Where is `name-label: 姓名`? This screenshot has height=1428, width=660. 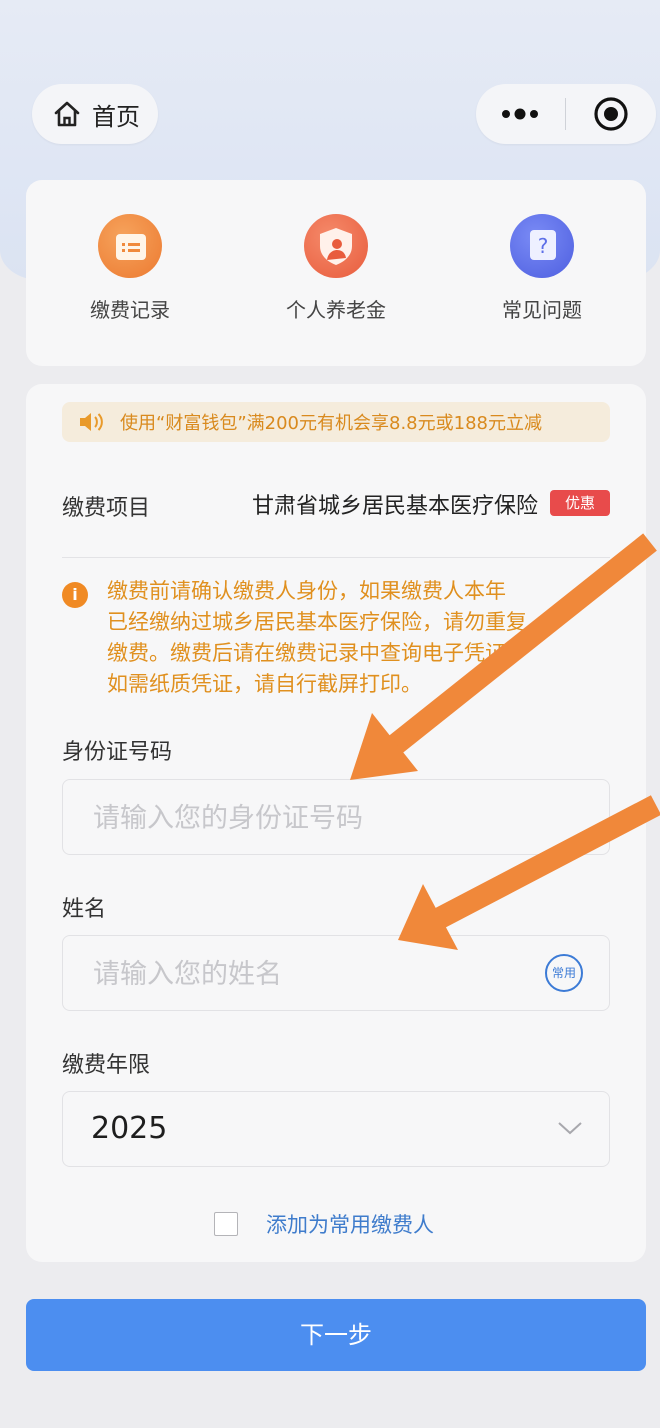 name-label: 姓名 is located at coordinates (84, 909).